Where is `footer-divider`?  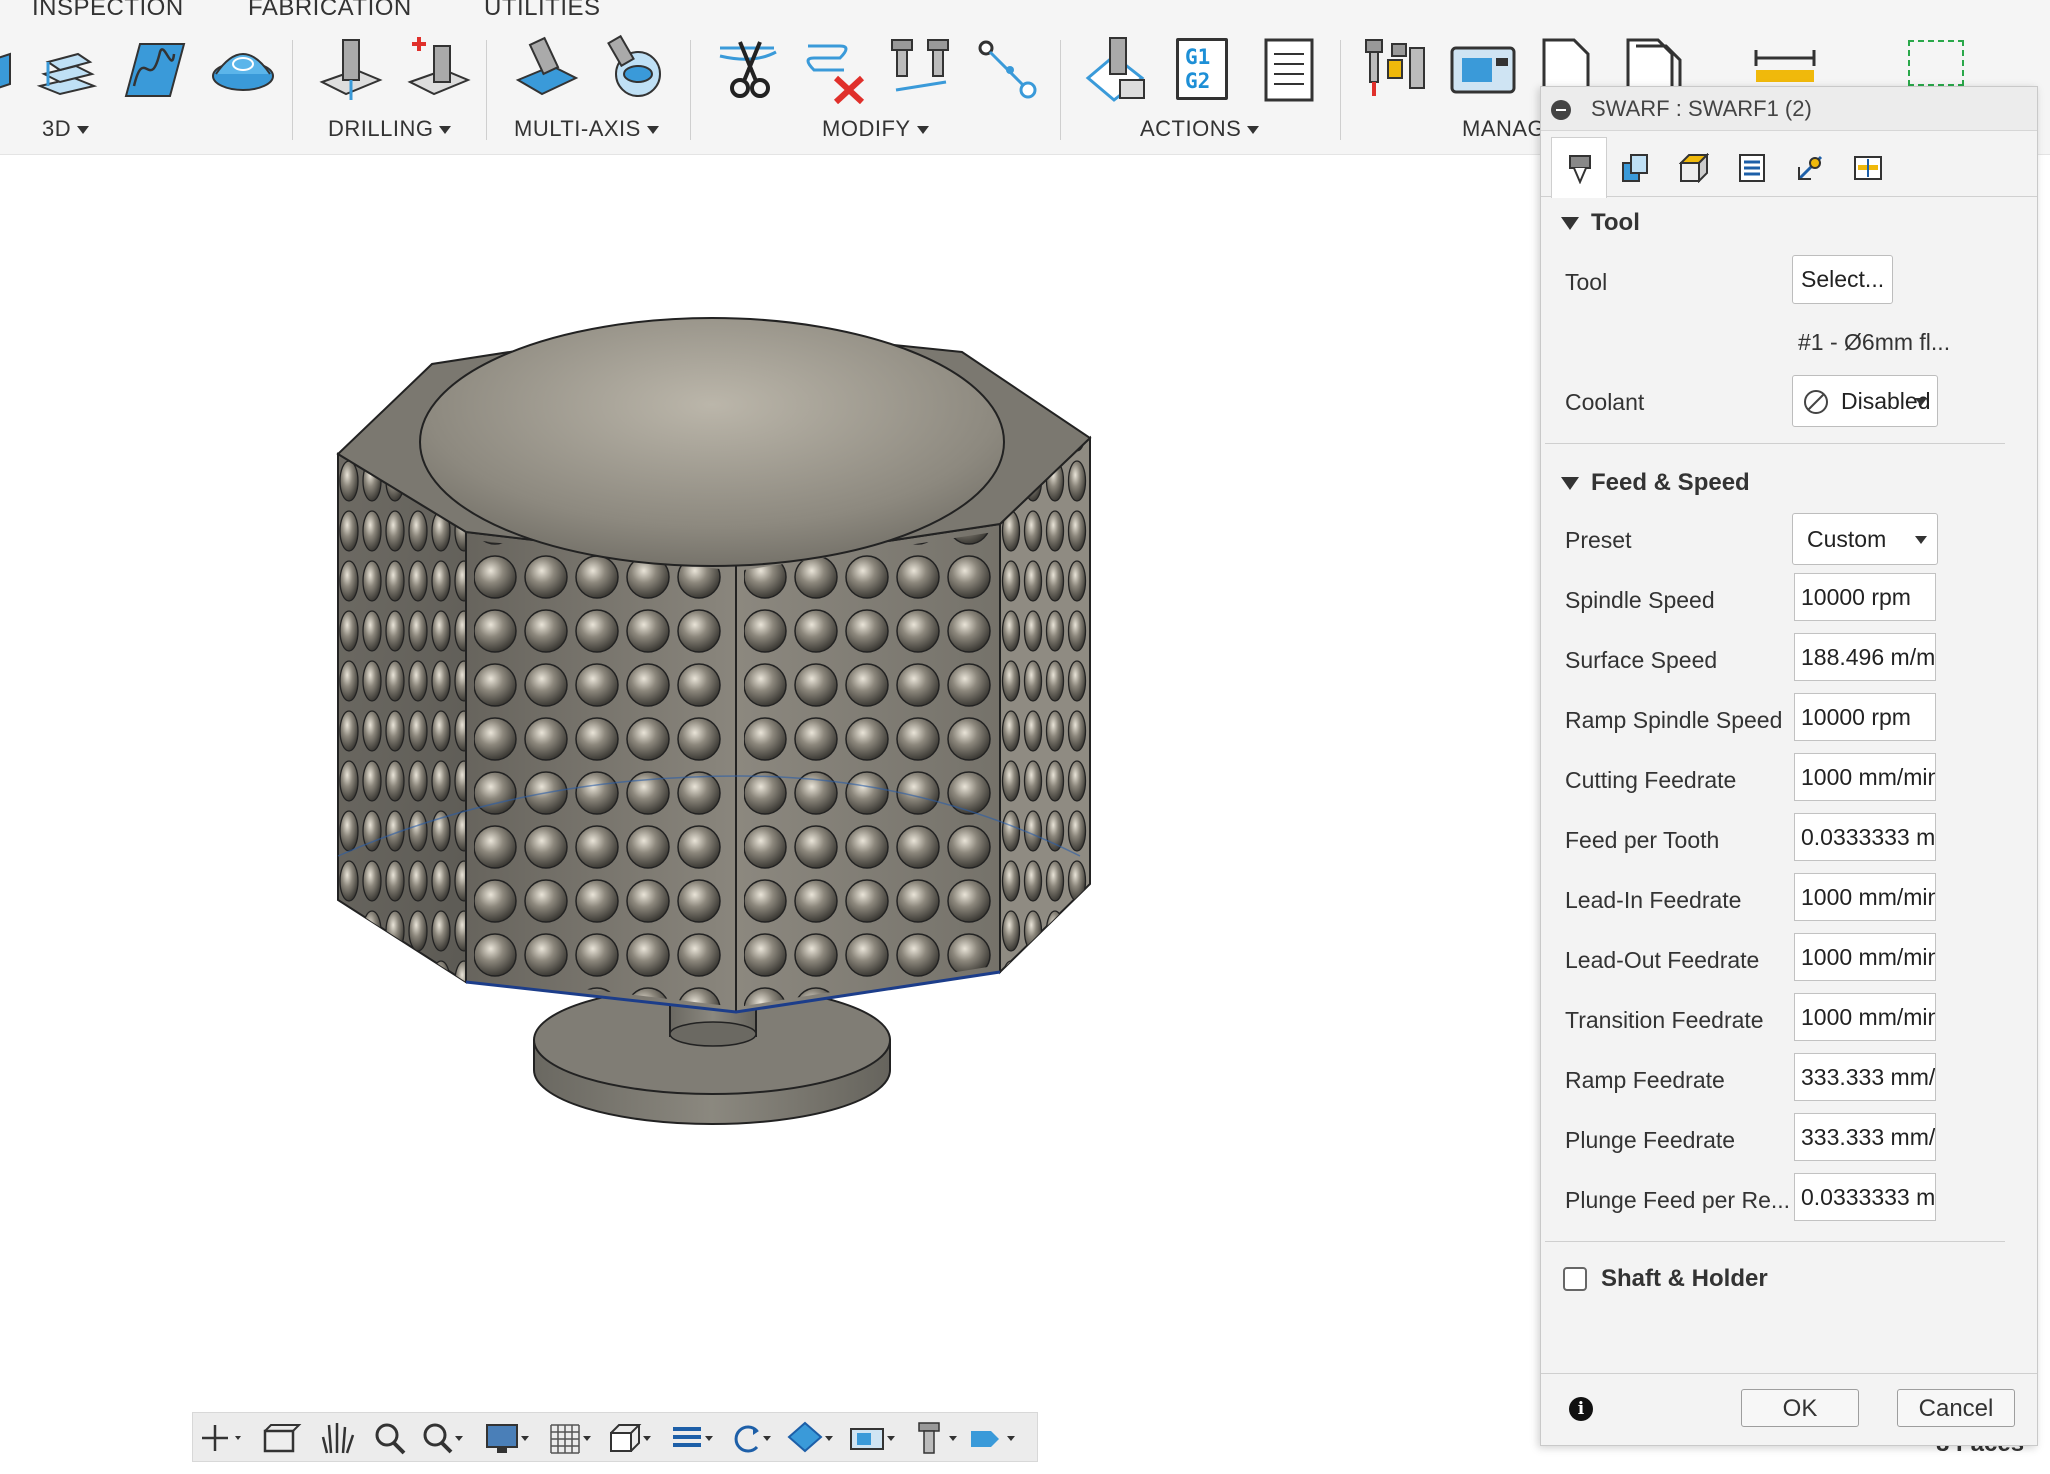
footer-divider is located at coordinates (1789, 1373).